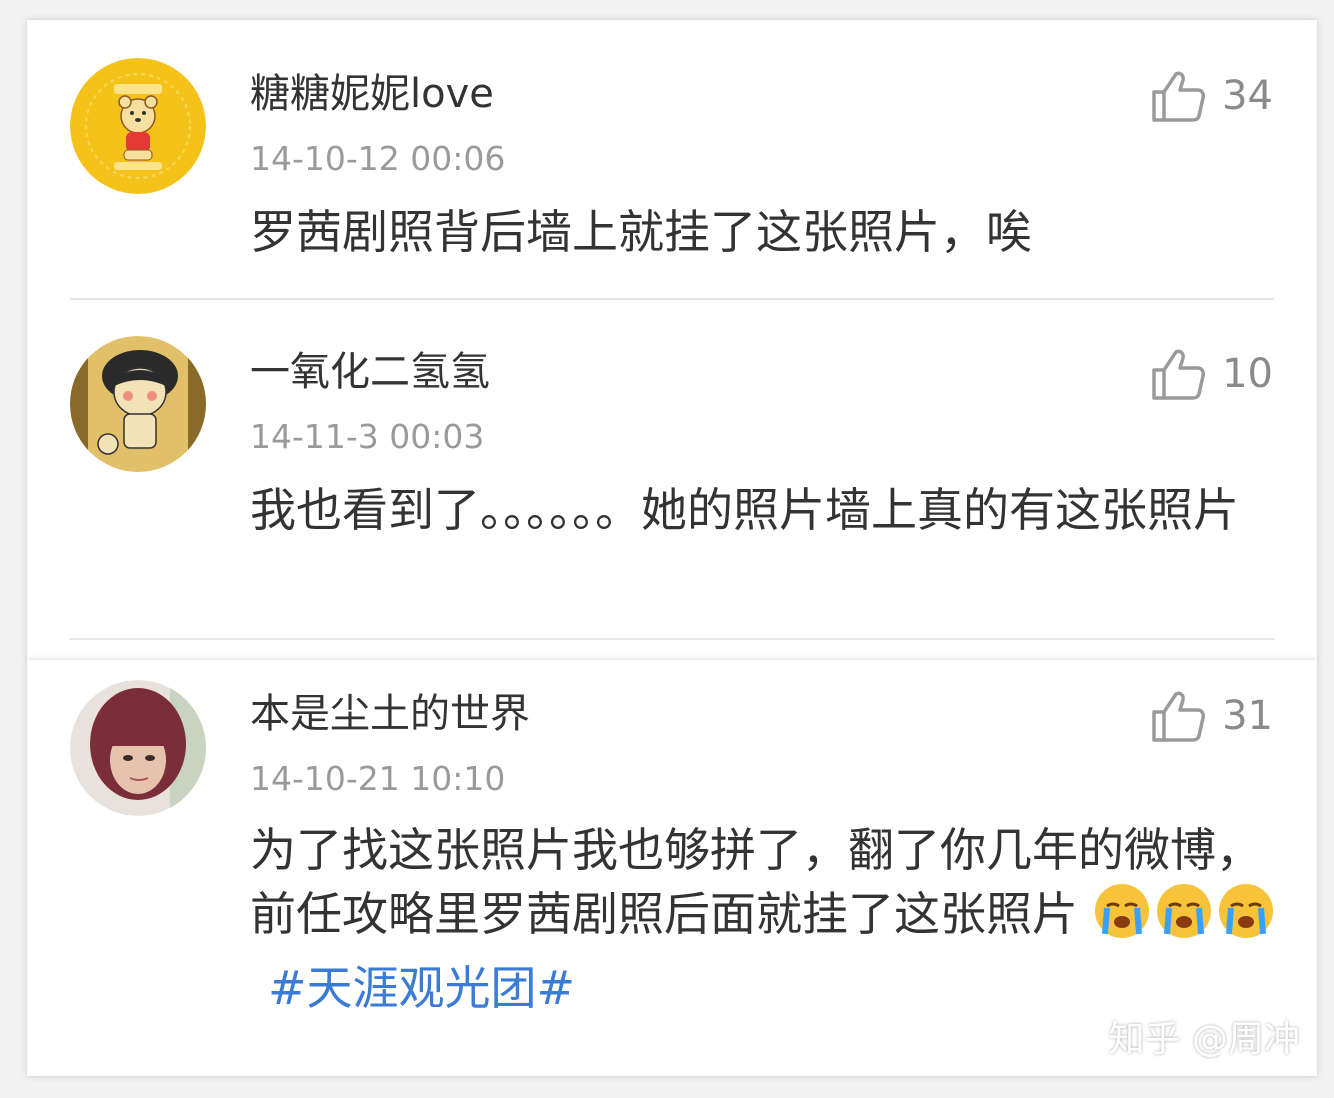 Image resolution: width=1334 pixels, height=1098 pixels. I want to click on winnie-the-pooh-avatar, so click(138, 126).